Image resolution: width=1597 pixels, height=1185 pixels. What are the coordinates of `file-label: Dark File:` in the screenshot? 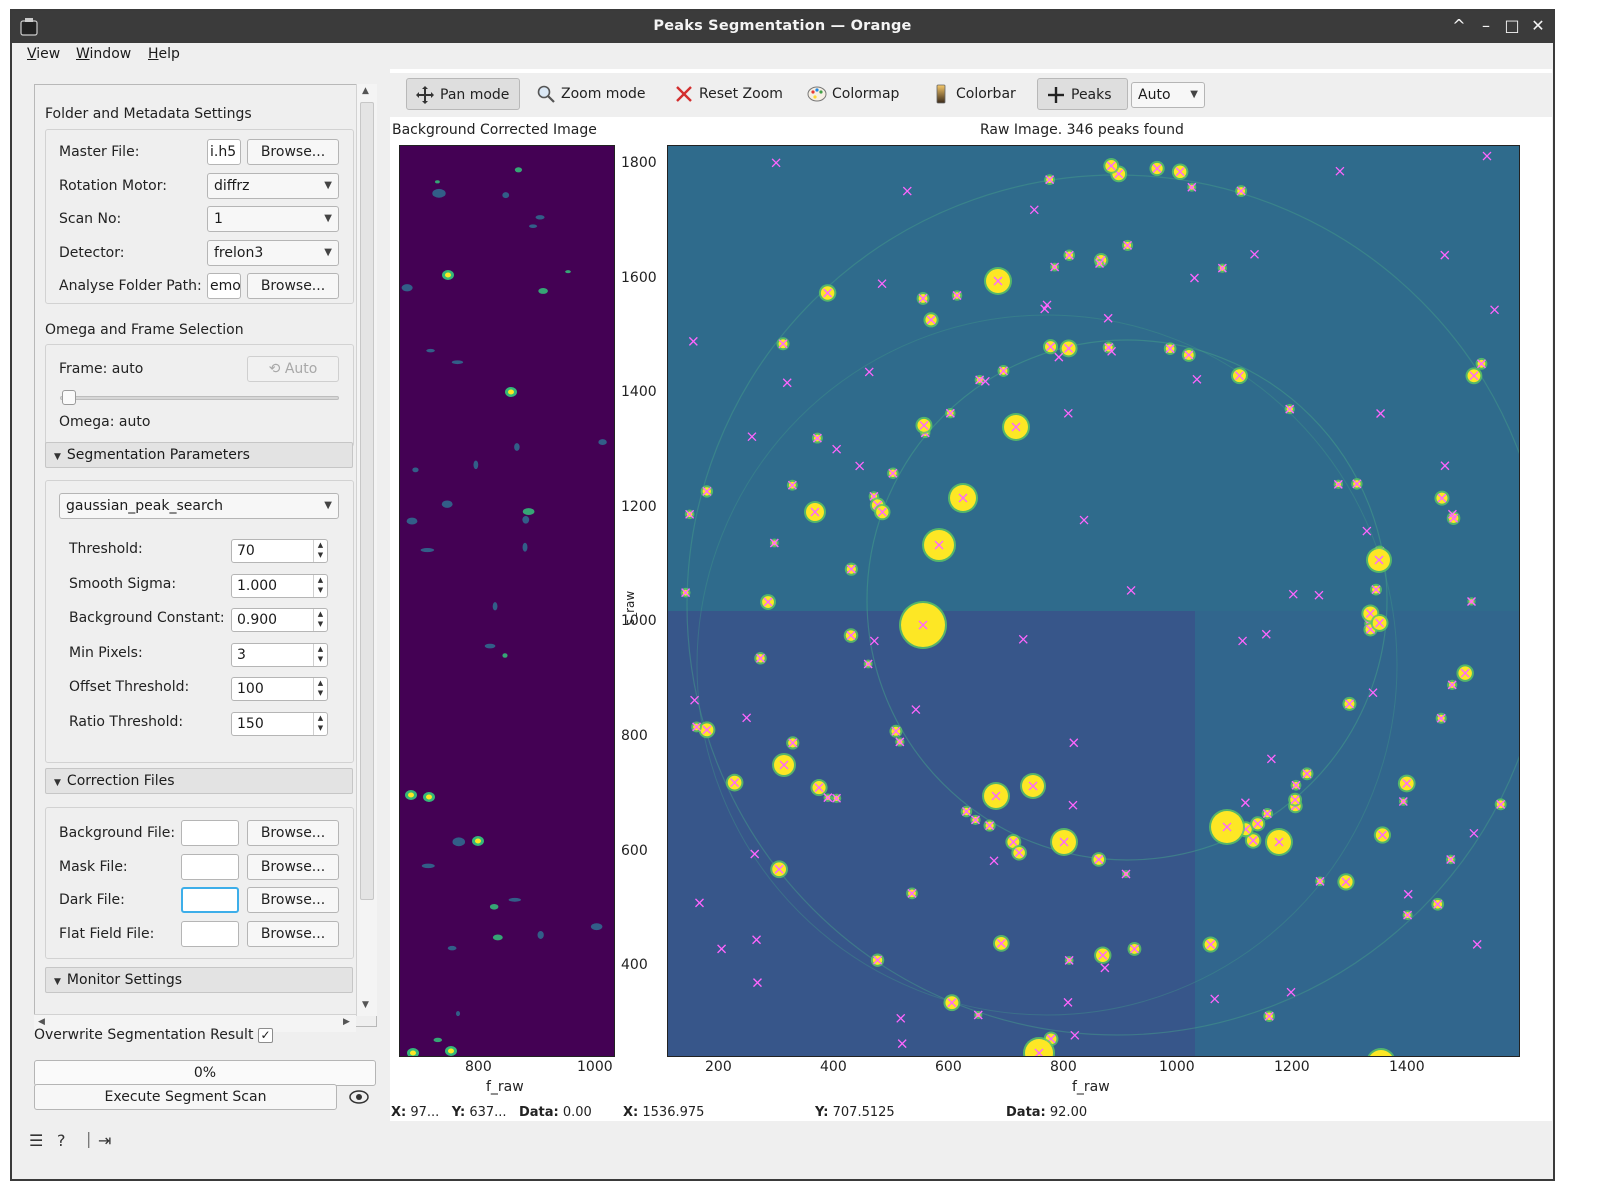 It's located at (92, 900).